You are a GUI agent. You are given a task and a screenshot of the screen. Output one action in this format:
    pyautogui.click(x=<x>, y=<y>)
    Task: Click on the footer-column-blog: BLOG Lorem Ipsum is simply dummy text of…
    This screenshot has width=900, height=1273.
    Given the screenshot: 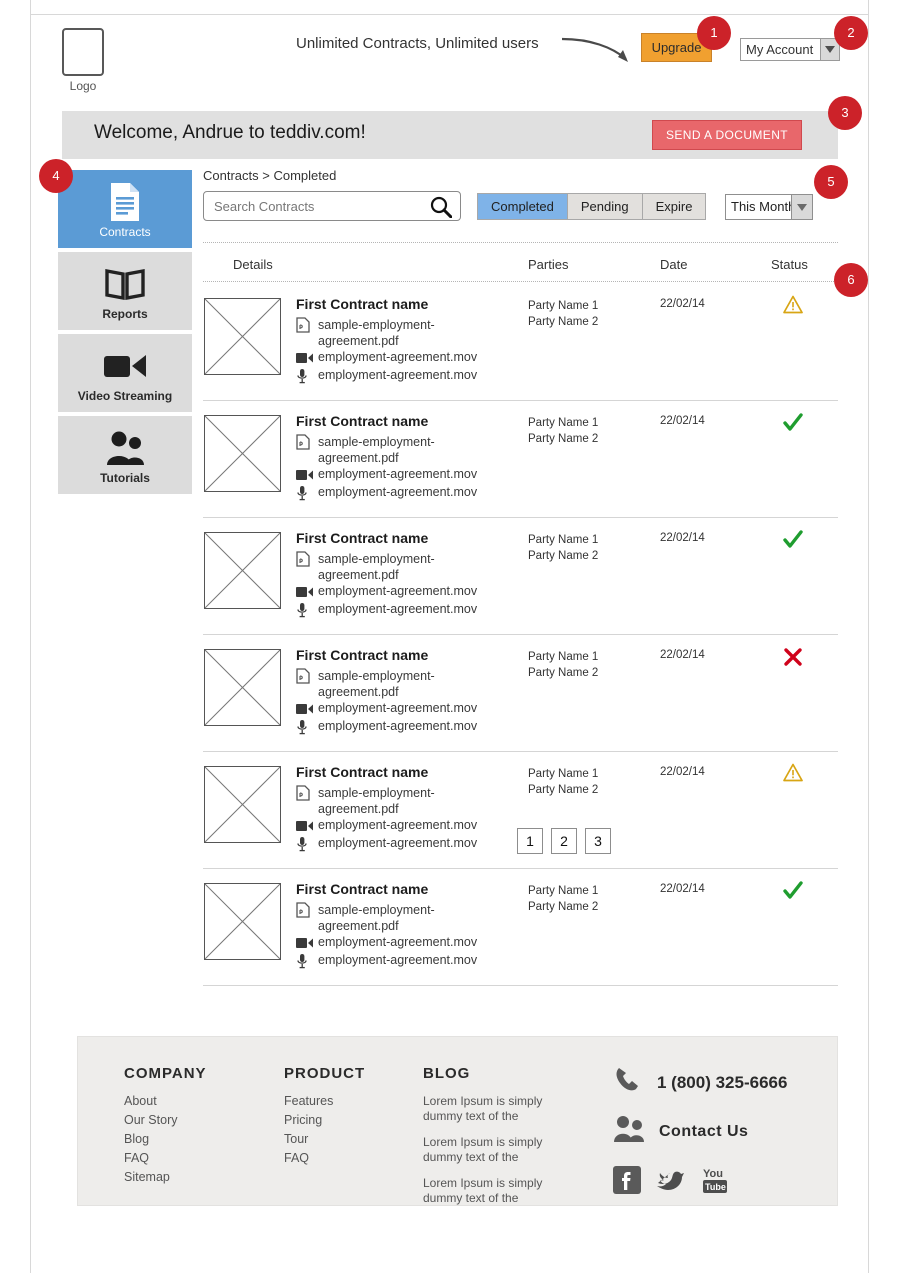 What is the action you would take?
    pyautogui.click(x=493, y=1141)
    